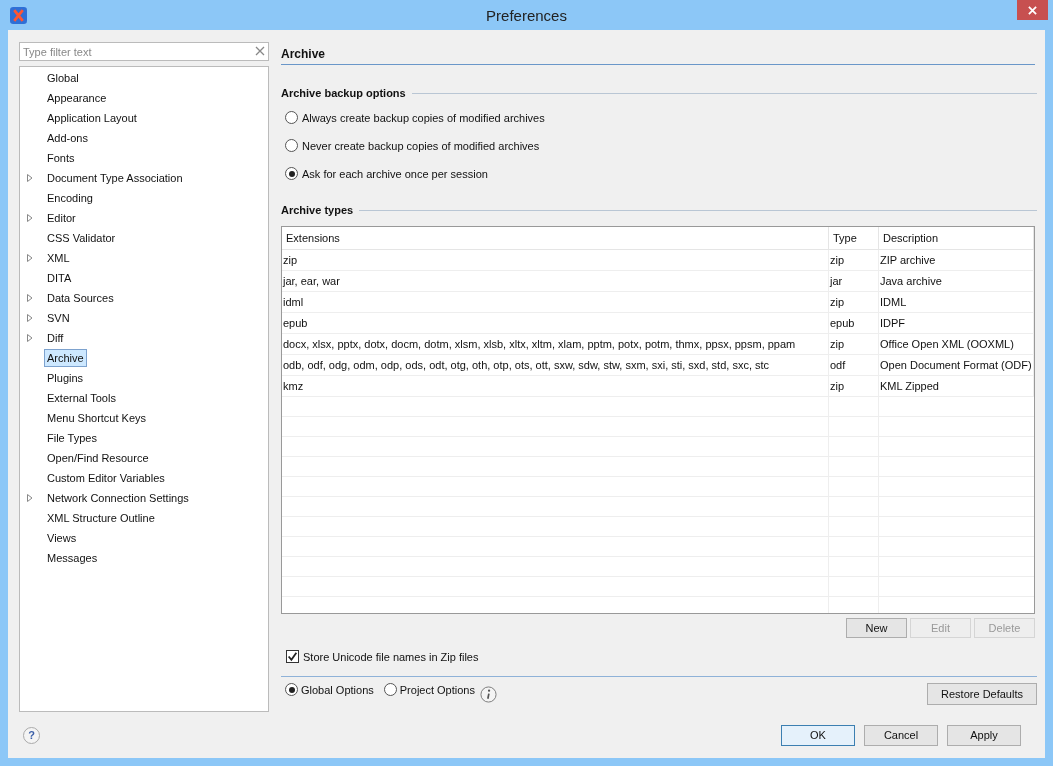 The width and height of the screenshot is (1053, 766). Describe the element at coordinates (72, 558) in the screenshot. I see `tree-item: Messages` at that location.